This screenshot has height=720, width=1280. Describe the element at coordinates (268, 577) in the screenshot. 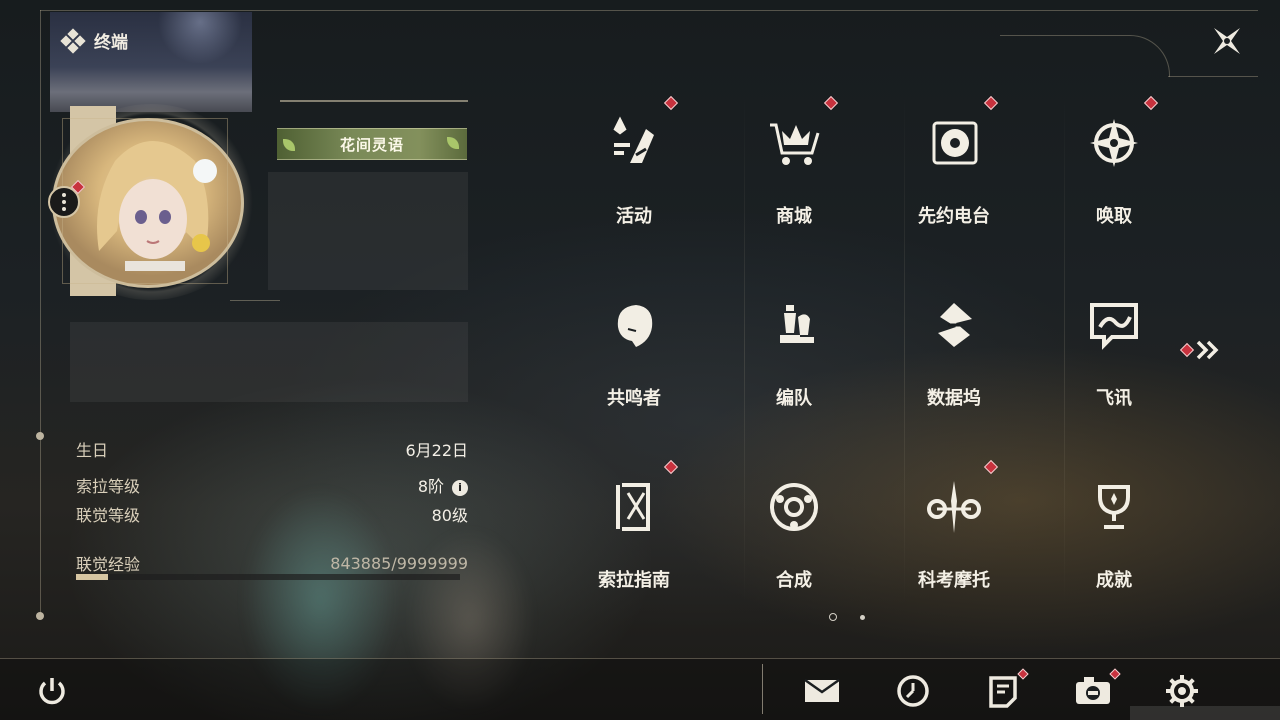

I see `exp-progress-bar` at that location.